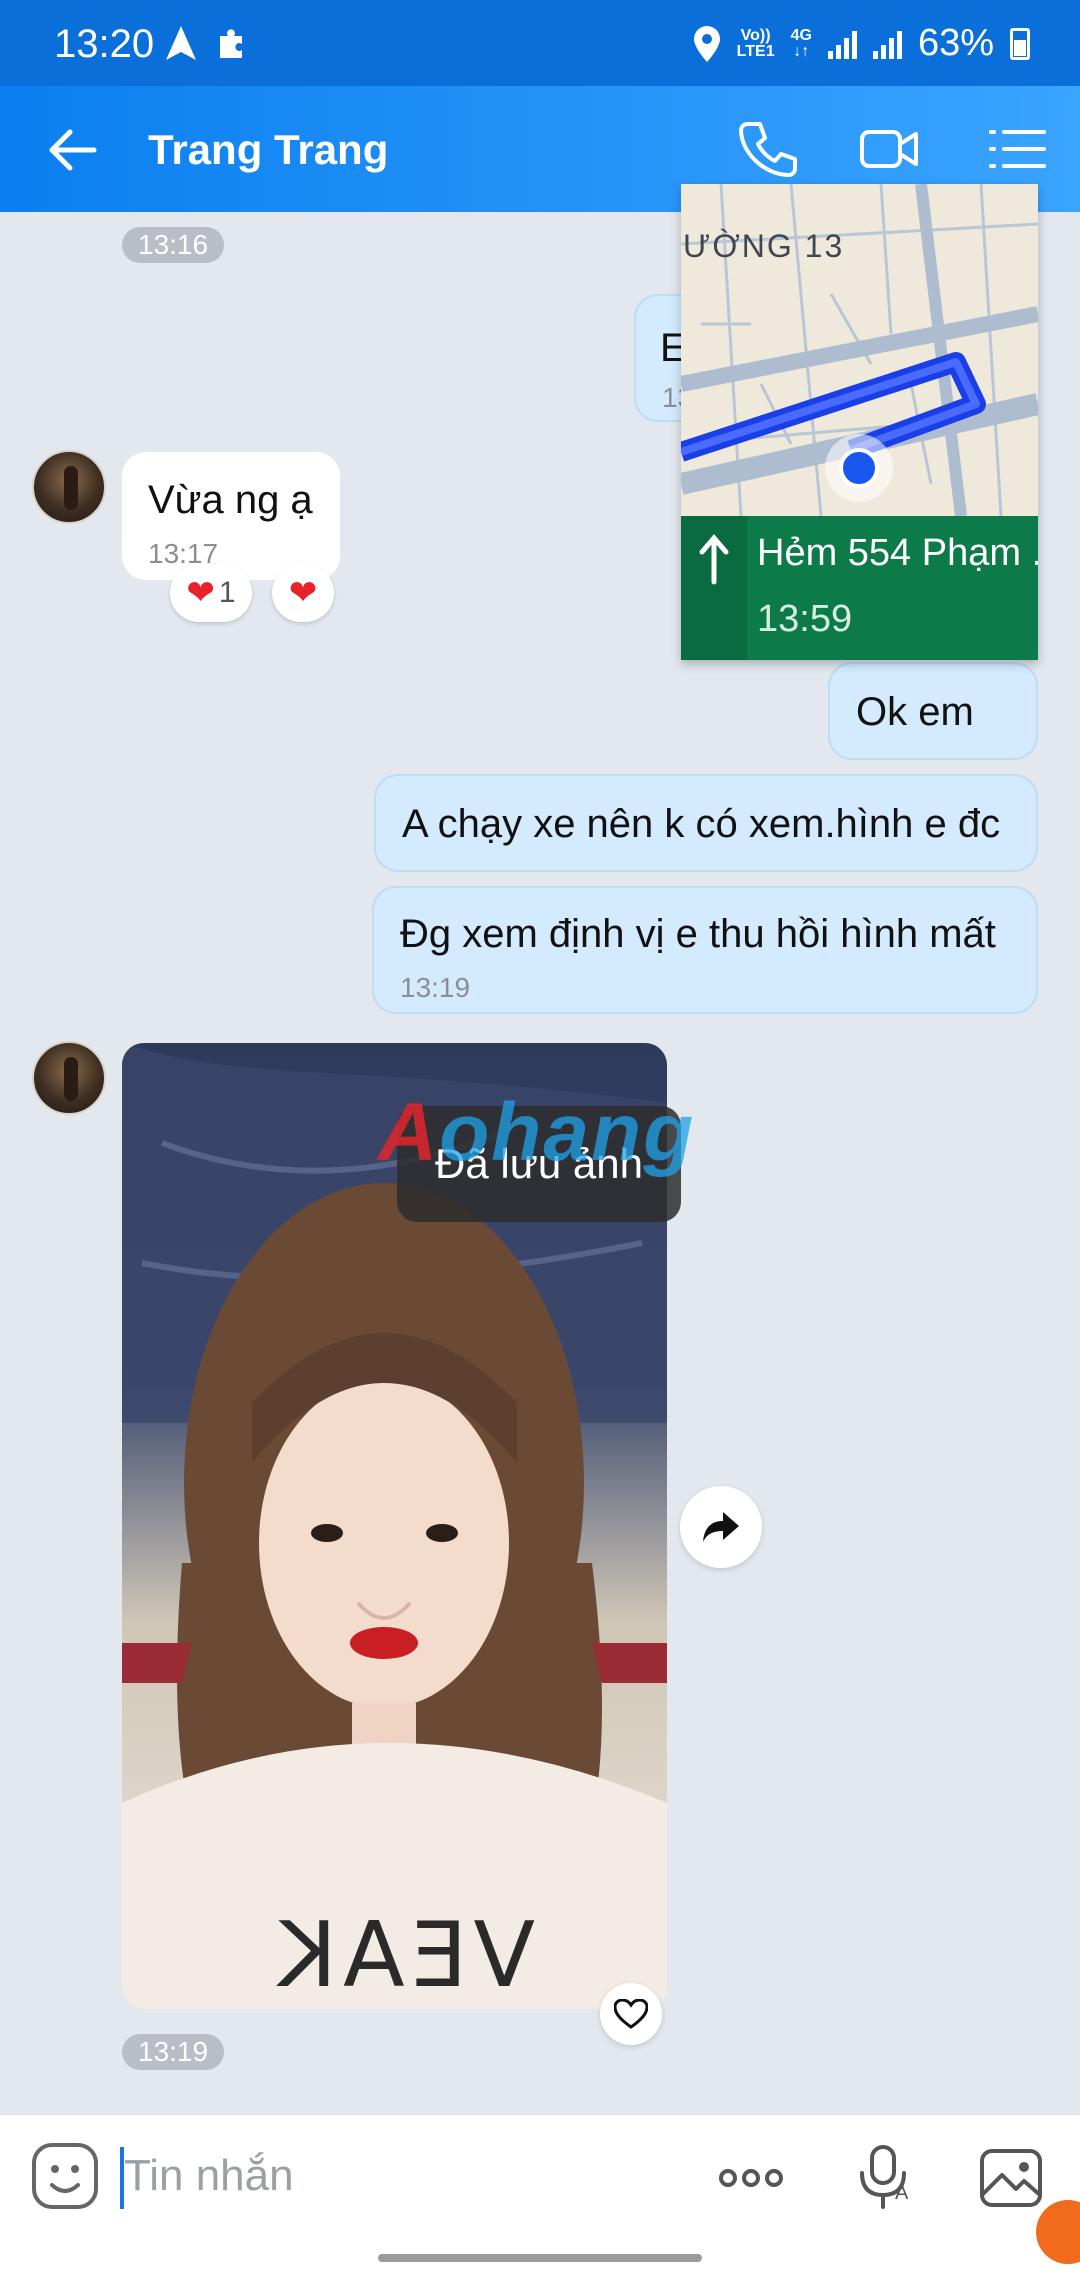 Image resolution: width=1080 pixels, height=2280 pixels. What do you see at coordinates (755, 43) in the screenshot?
I see `volte-indicator: Vo)) LTE1` at bounding box center [755, 43].